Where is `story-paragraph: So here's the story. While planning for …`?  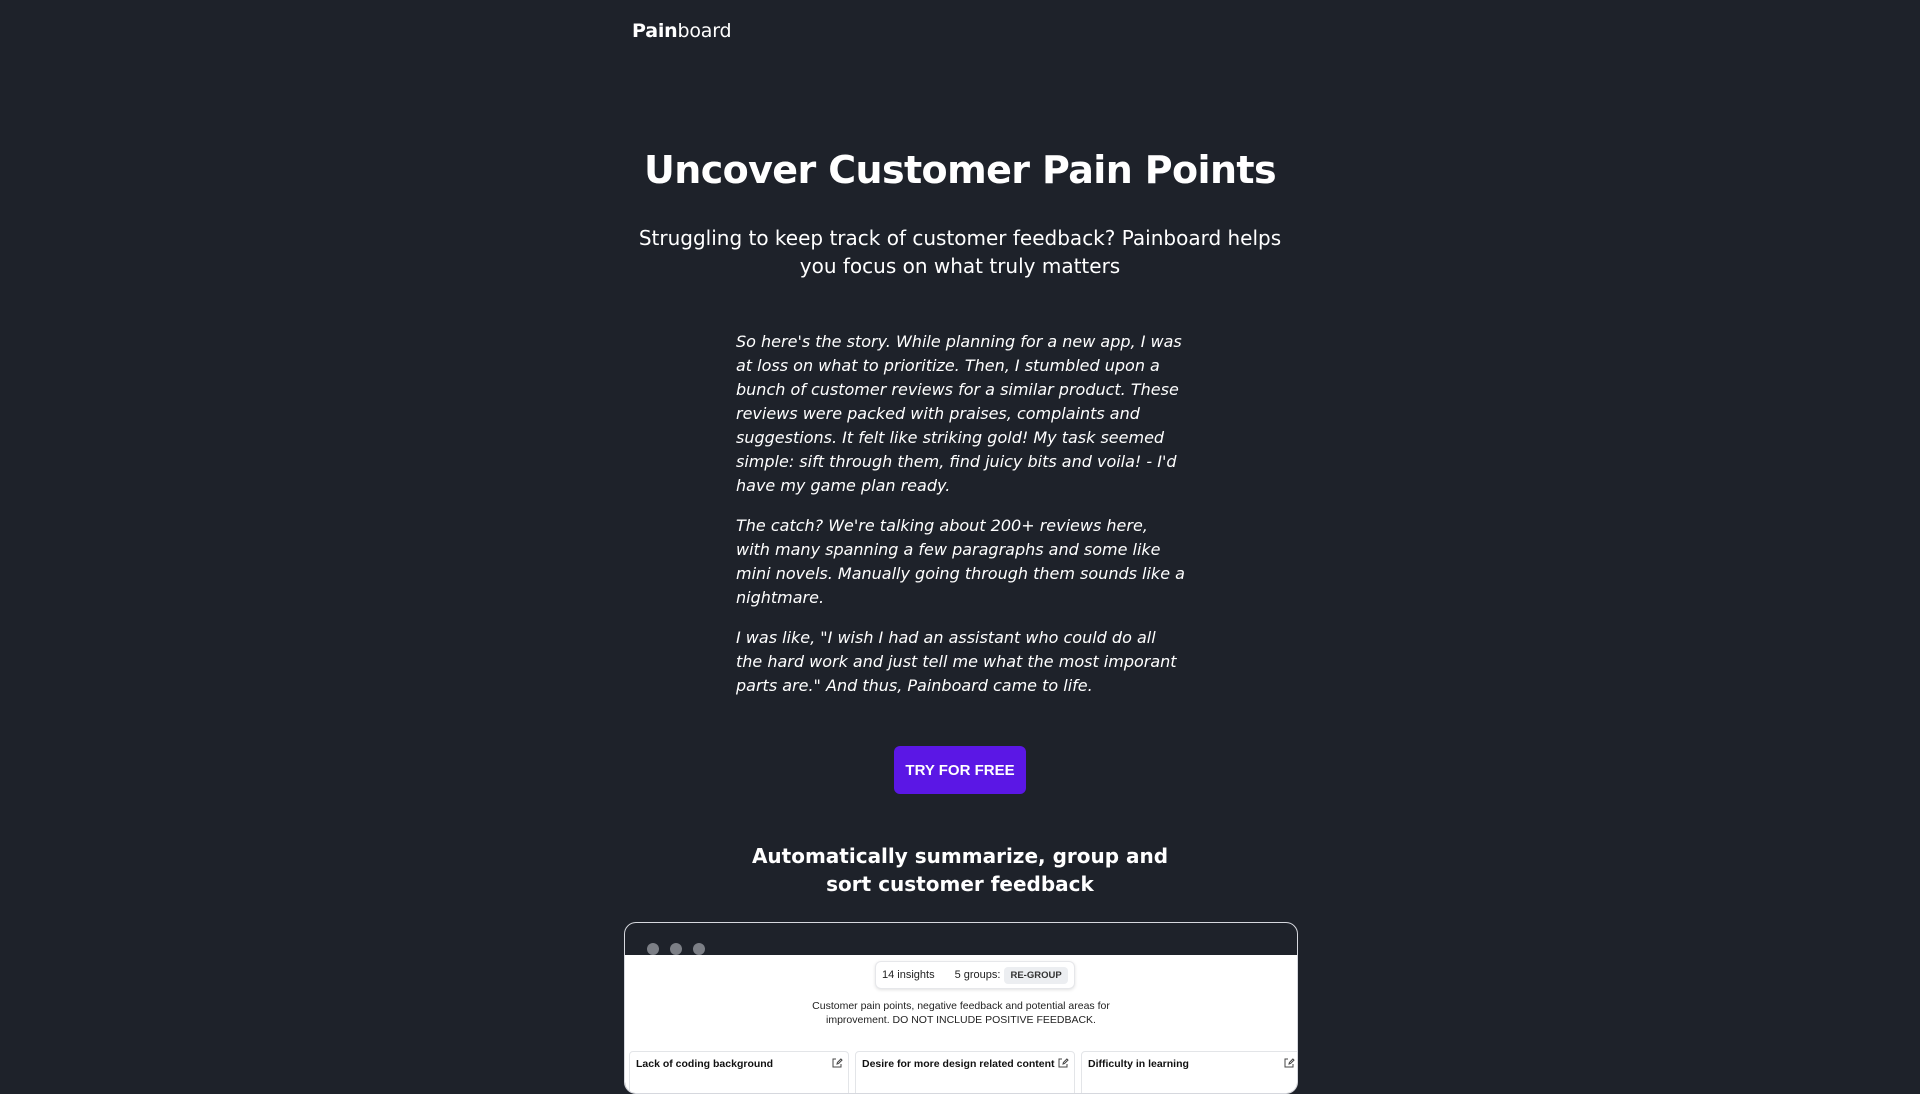 story-paragraph: So here's the story. While planning for … is located at coordinates (959, 413).